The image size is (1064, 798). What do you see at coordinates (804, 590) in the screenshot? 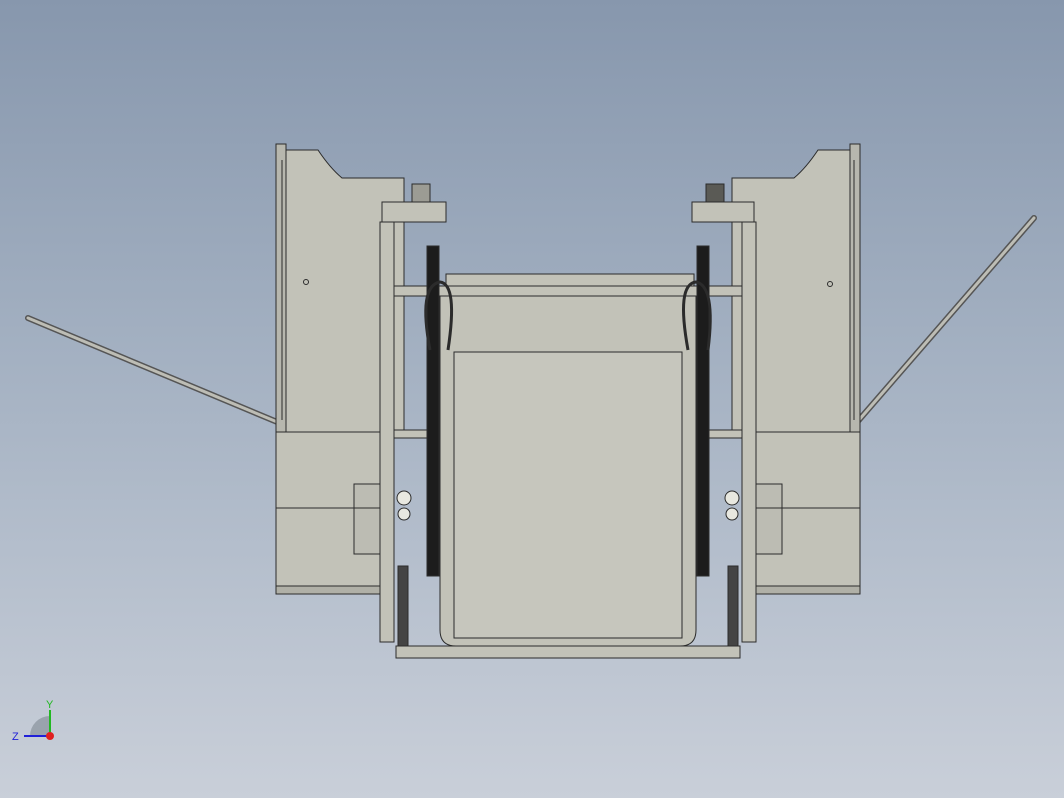
I see `right-housing-base` at bounding box center [804, 590].